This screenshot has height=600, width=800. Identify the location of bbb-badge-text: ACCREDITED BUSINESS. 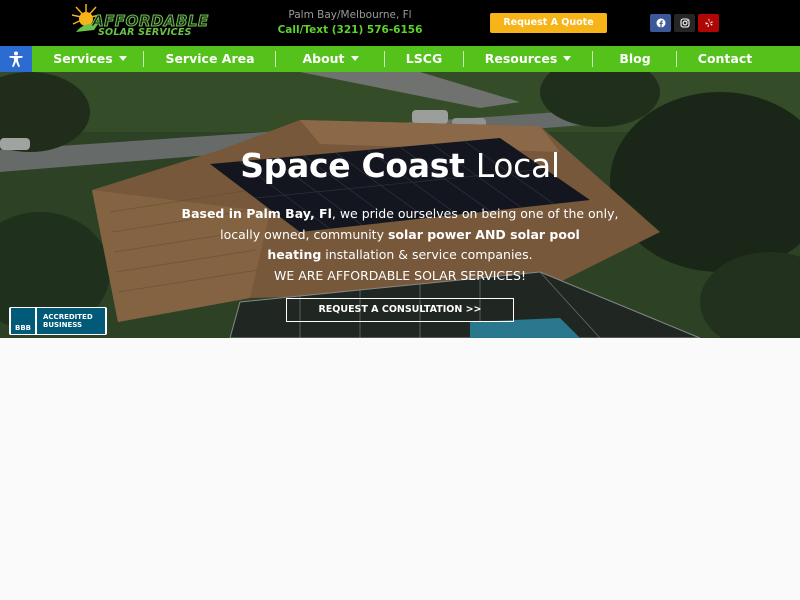
(71, 321).